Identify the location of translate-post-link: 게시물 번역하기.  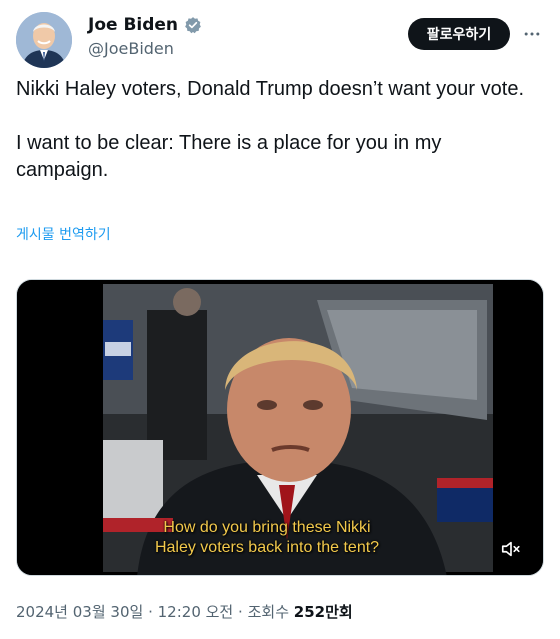
(63, 234).